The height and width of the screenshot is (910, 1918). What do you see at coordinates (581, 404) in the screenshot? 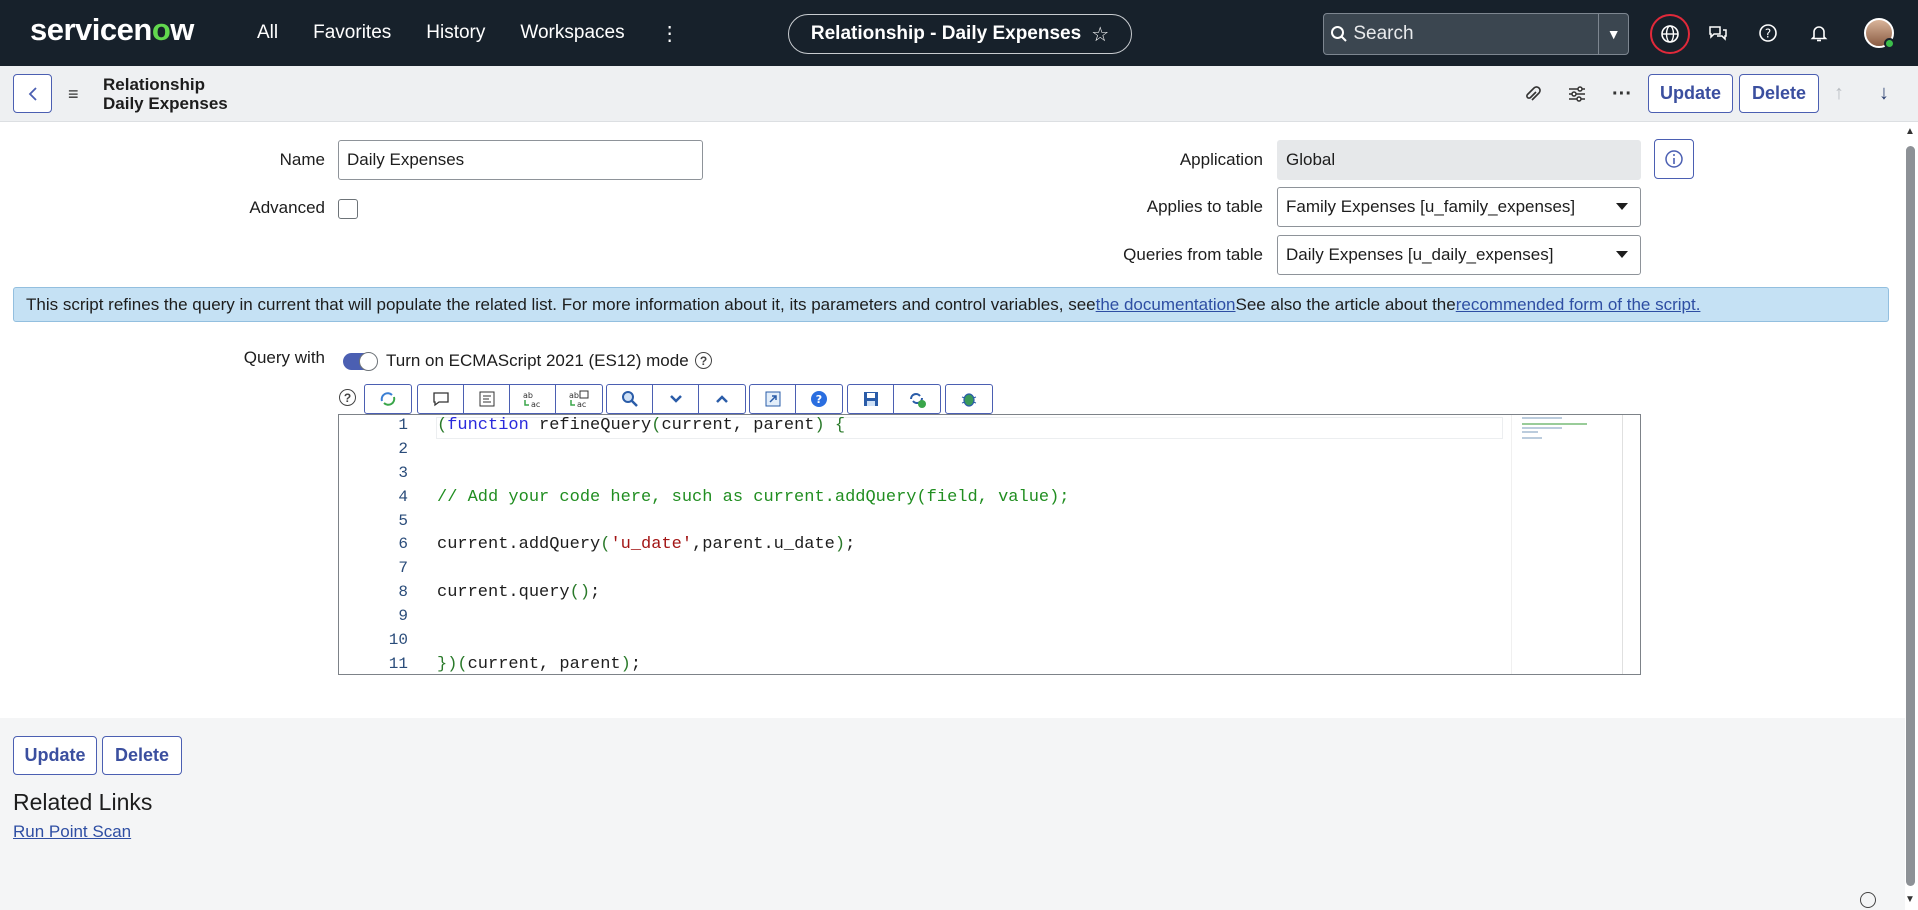
I see `svg-text: ac` at bounding box center [581, 404].